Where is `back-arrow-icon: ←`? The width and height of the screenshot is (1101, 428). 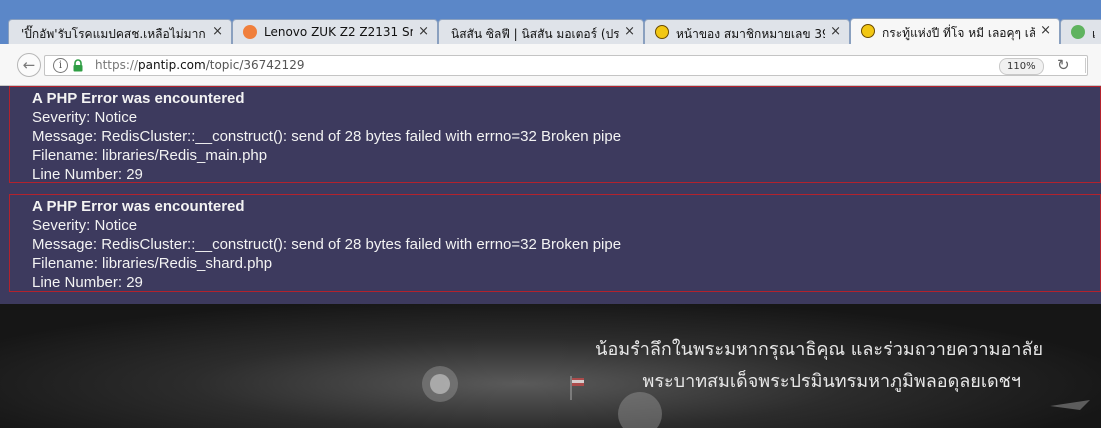
back-arrow-icon: ← is located at coordinates (29, 65).